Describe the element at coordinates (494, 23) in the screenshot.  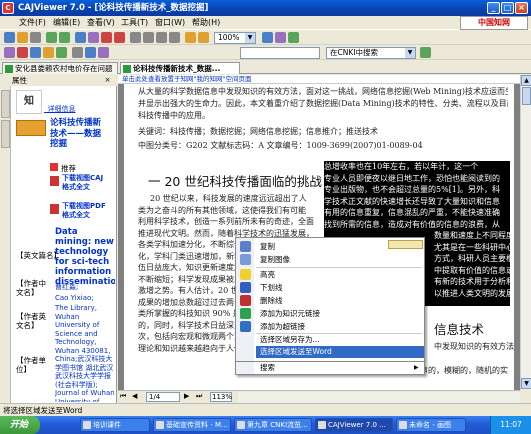
I see `cnki-logo: 中国知网` at that location.